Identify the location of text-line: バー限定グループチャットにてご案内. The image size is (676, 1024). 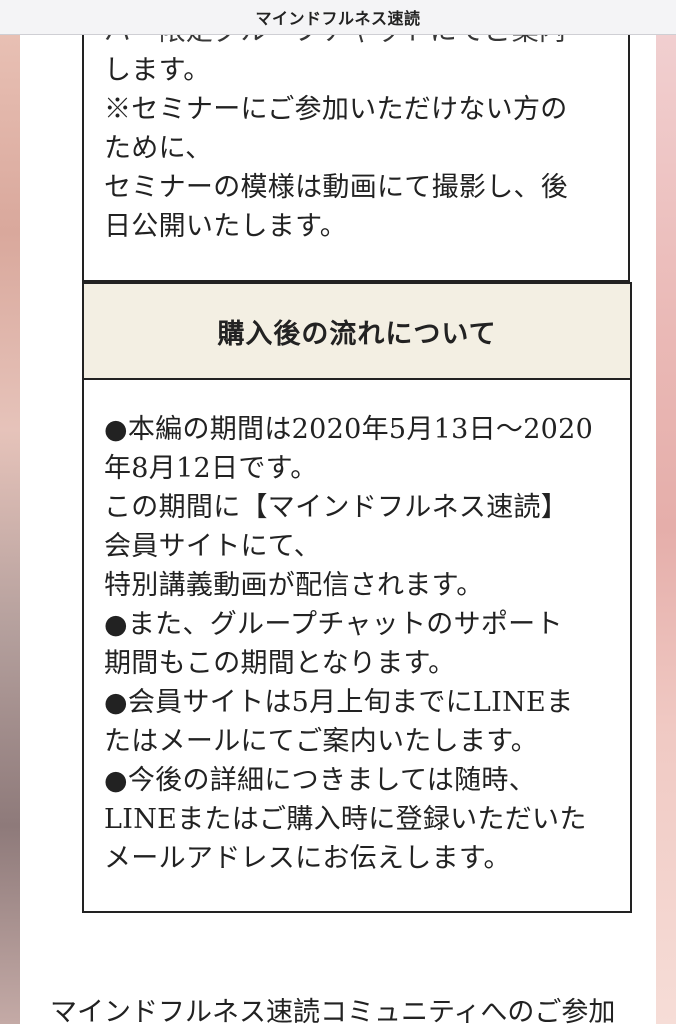
(336, 42).